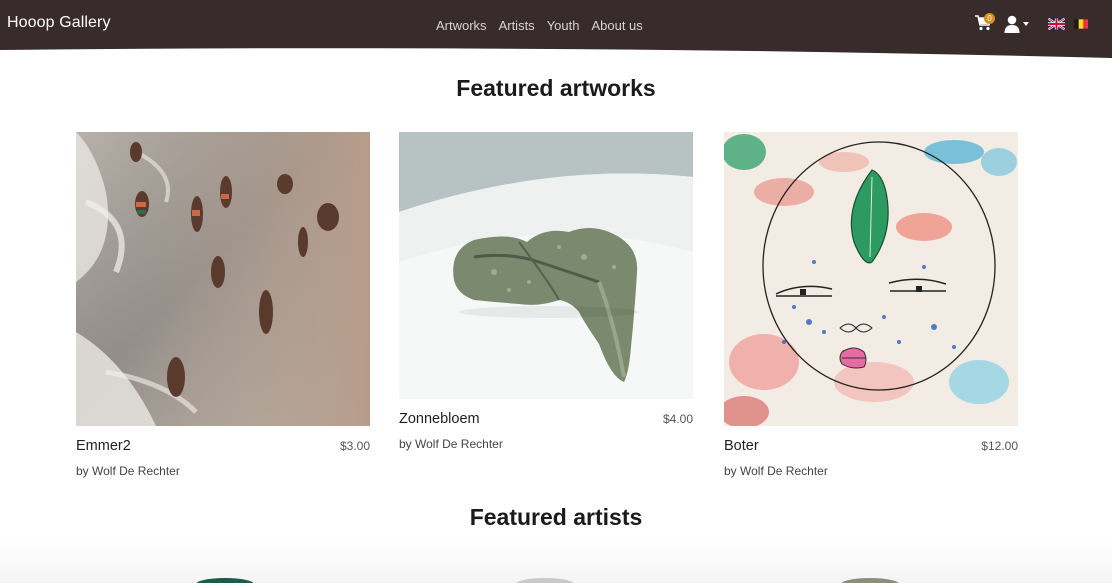  I want to click on user-menu-button, so click(1018, 24).